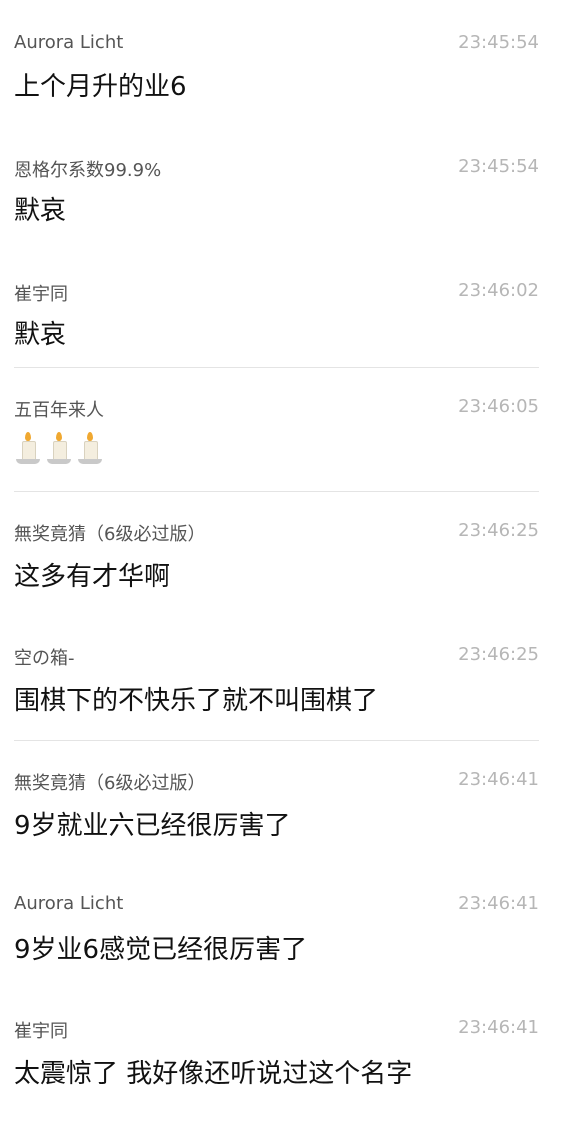 This screenshot has width=566, height=1123. I want to click on emoji-message, so click(59, 449).